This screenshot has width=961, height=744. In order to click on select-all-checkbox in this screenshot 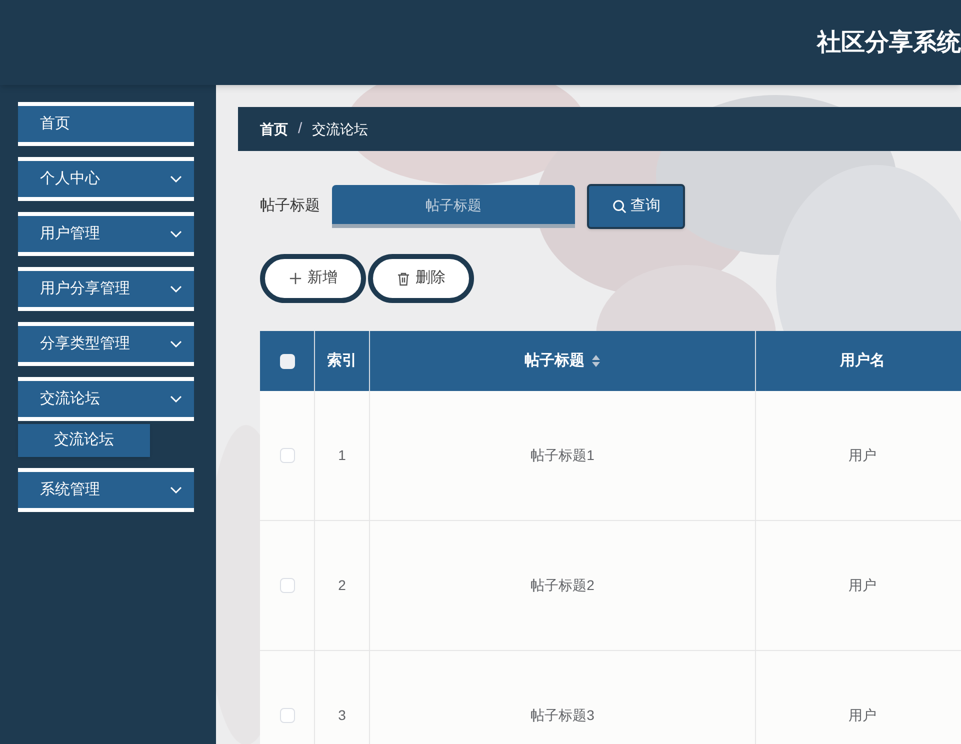, I will do `click(287, 361)`.